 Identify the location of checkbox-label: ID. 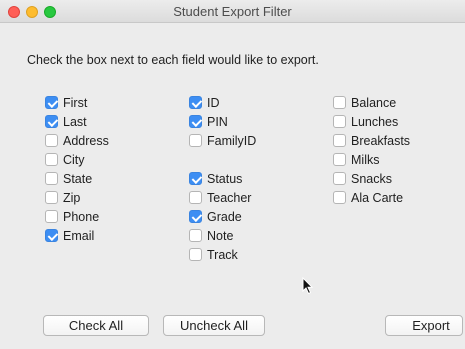
(213, 102).